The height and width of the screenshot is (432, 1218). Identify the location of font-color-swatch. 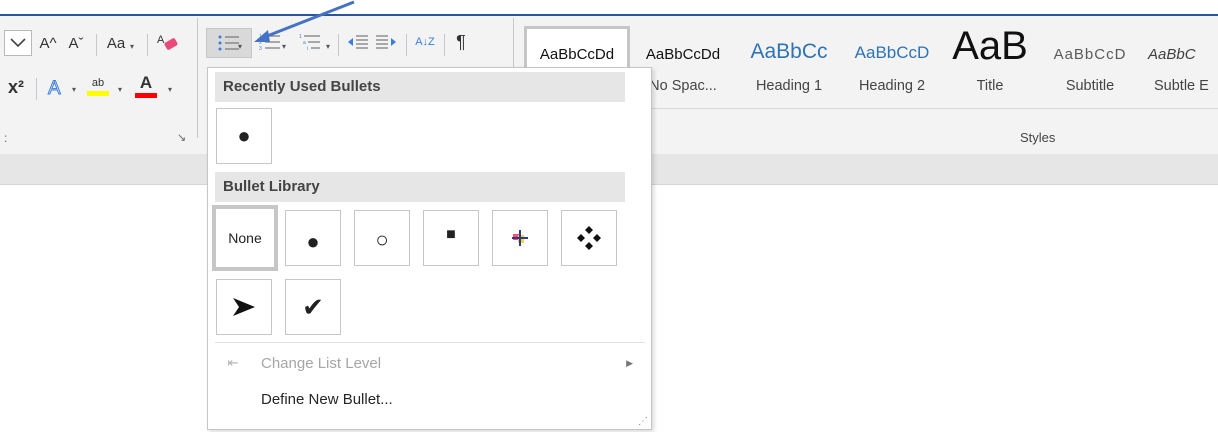
(146, 95).